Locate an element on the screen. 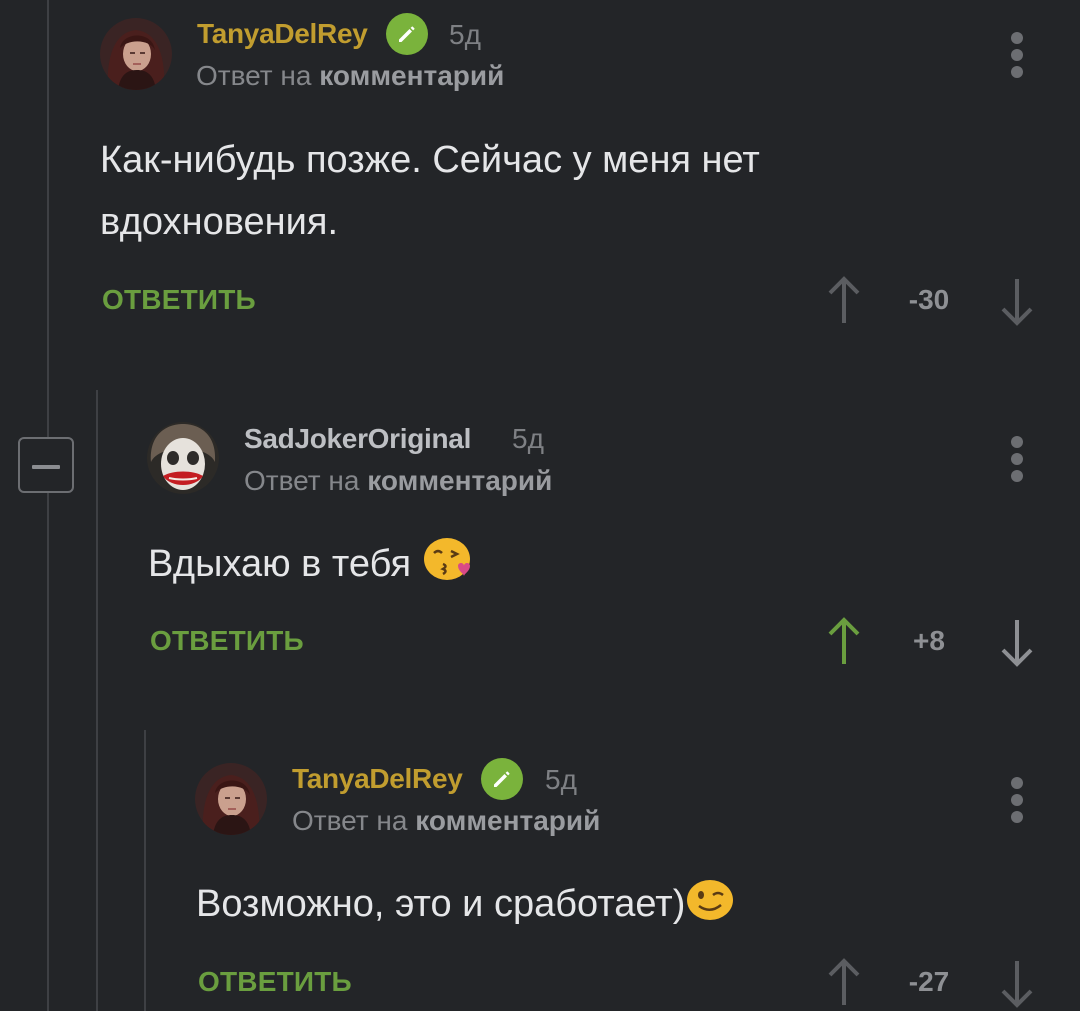  author-name: SadJokerOriginal is located at coordinates (357, 439).